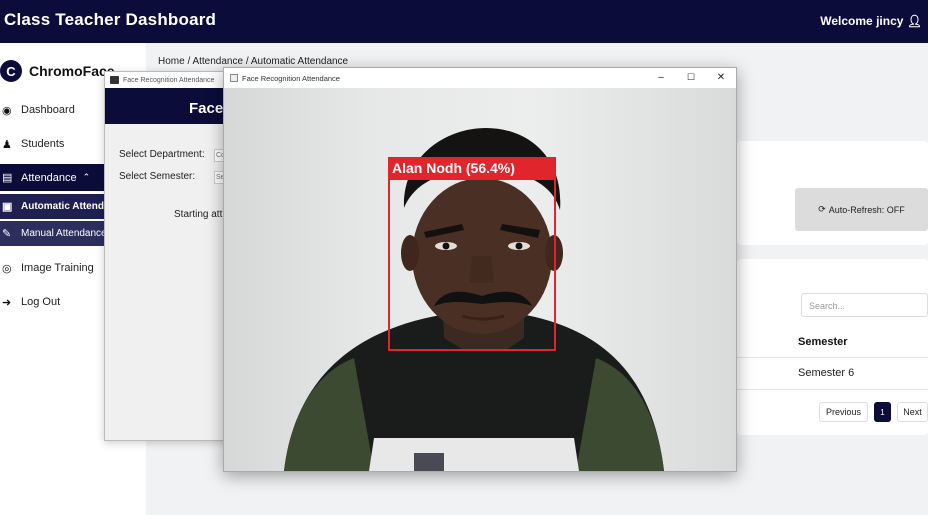  Describe the element at coordinates (157, 176) in the screenshot. I see `semester-label: Select Semester:` at that location.